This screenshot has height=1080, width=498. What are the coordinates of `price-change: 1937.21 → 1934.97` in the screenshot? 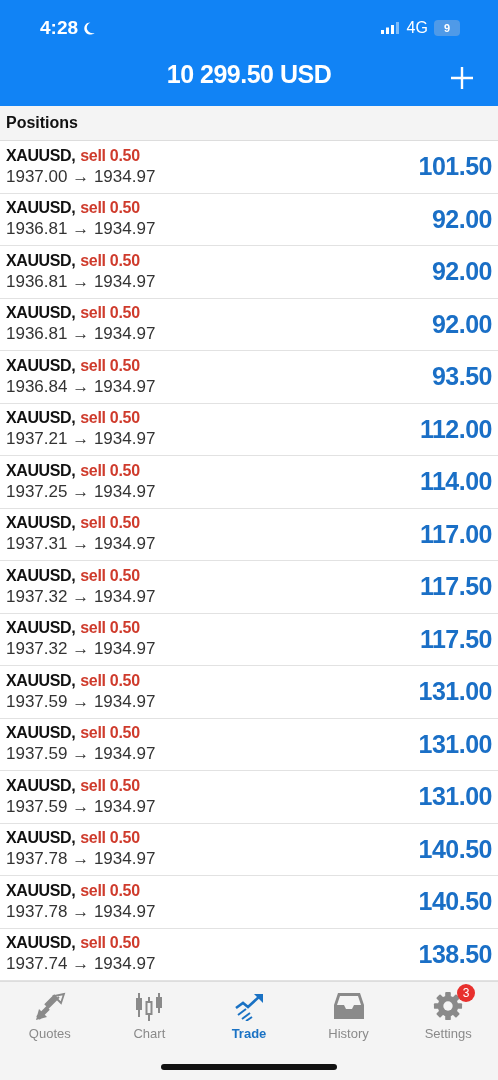 It's located at (81, 439).